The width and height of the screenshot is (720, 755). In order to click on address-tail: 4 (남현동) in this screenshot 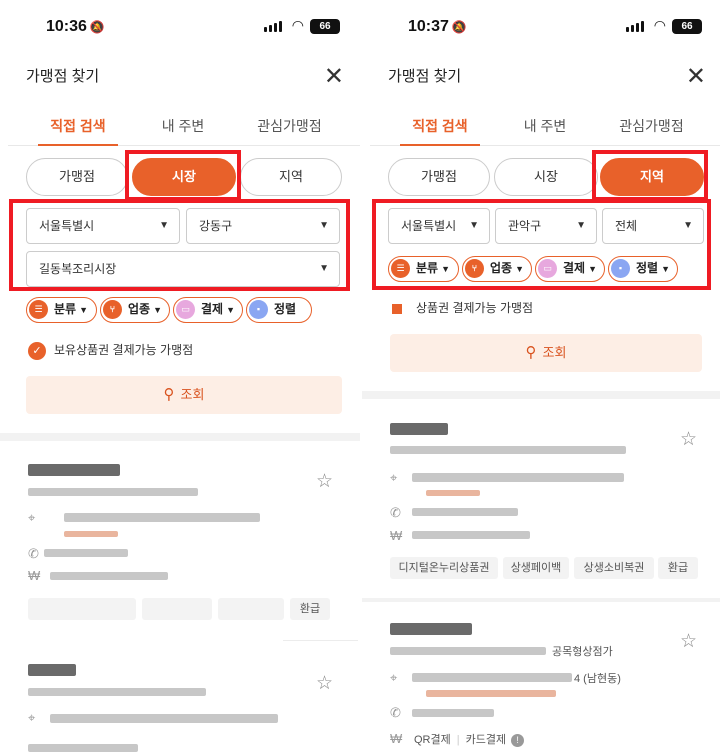, I will do `click(597, 679)`.